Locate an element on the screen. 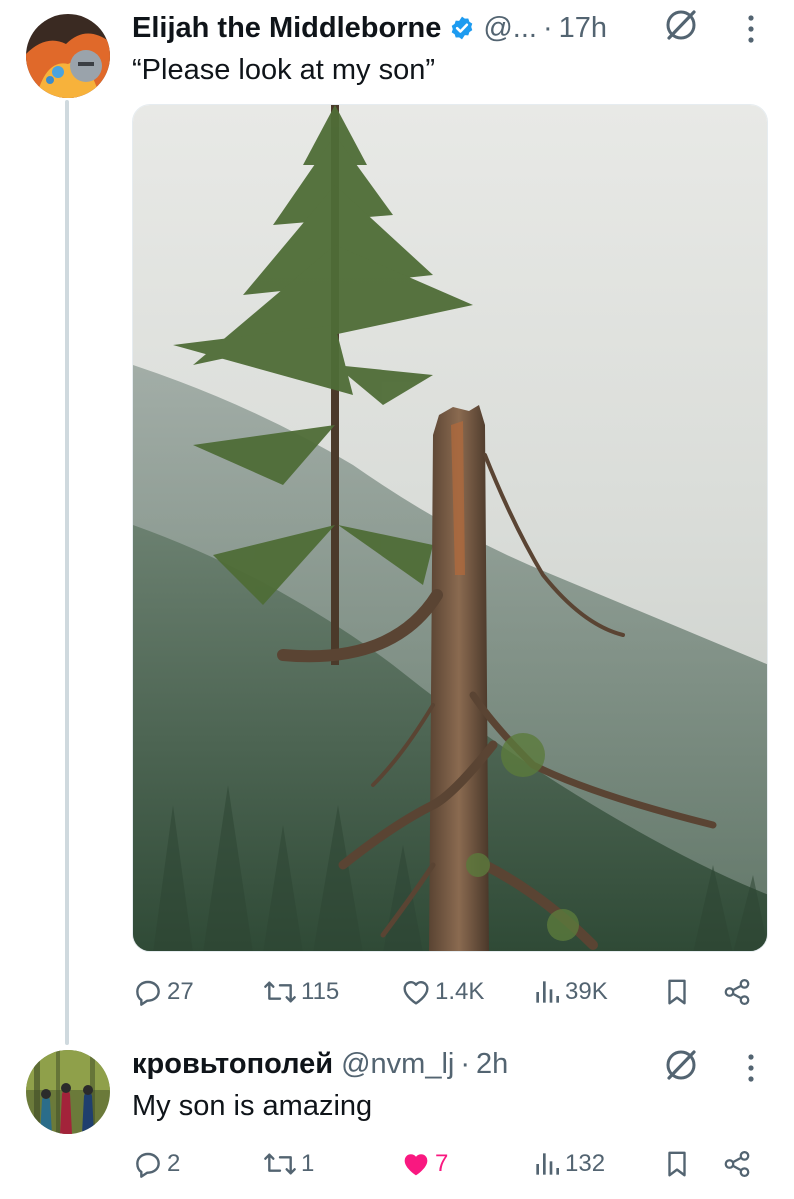  verified-badge-icon is located at coordinates (462, 28).